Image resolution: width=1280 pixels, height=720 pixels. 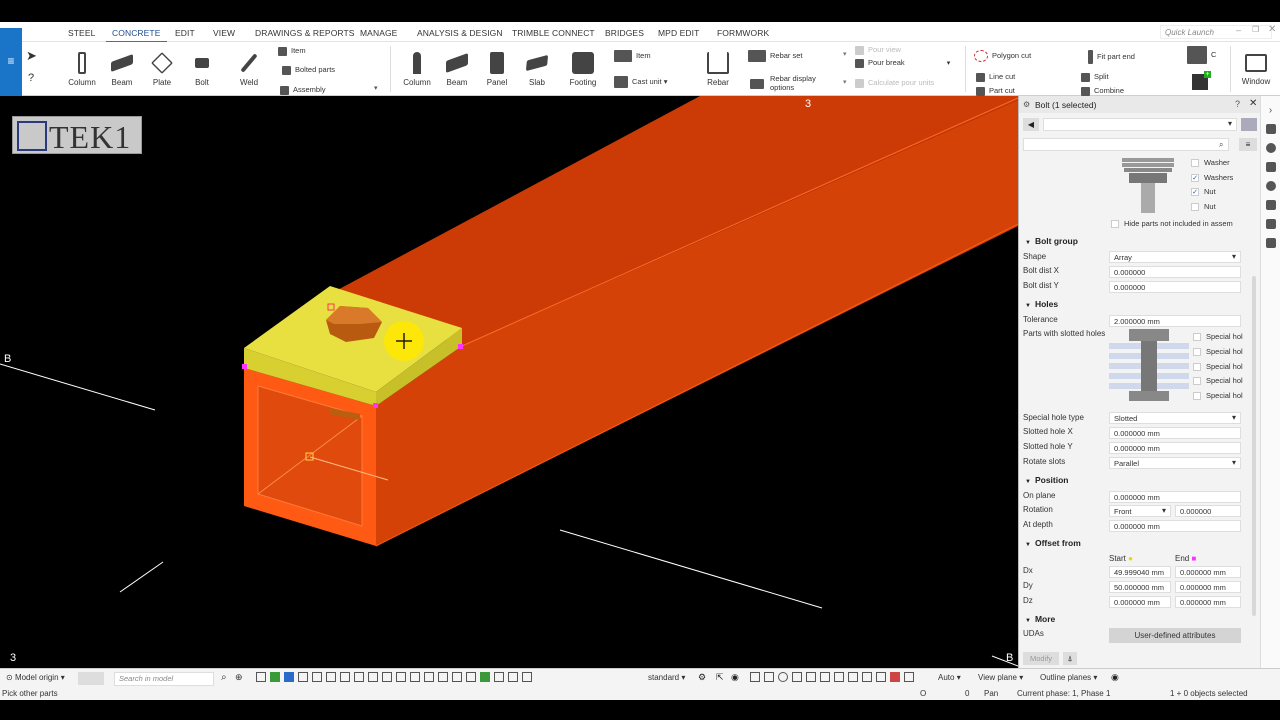 I want to click on cast-unit-button: Cast unit ▾, so click(x=640, y=82).